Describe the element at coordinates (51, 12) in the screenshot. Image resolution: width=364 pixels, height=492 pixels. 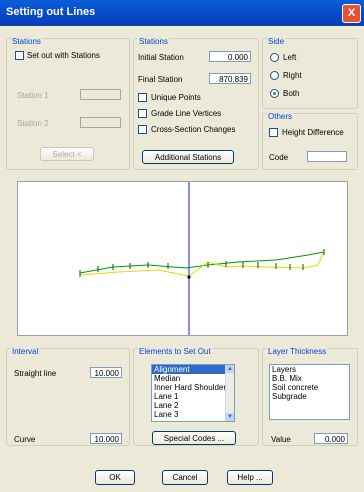
I see `window-title: Setting out Lines` at that location.